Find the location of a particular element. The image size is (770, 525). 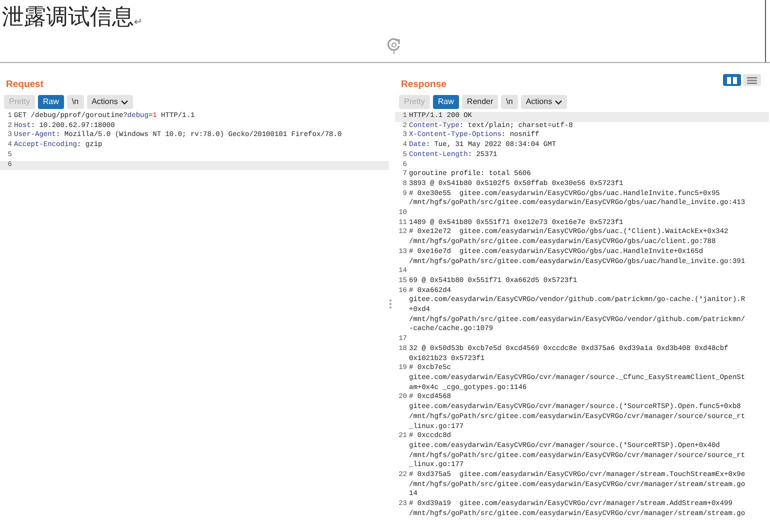

pane-title: Response is located at coordinates (423, 84).